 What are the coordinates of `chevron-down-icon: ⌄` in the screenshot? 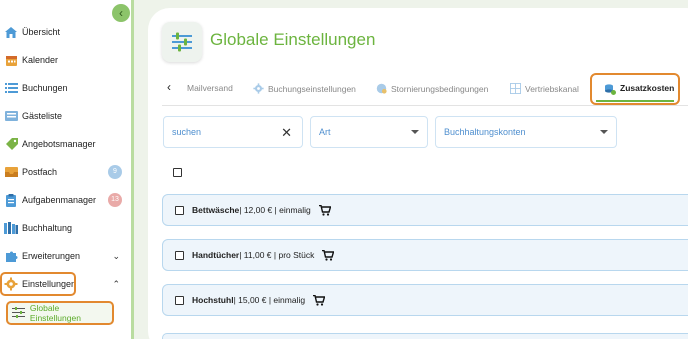 It's located at (116, 255).